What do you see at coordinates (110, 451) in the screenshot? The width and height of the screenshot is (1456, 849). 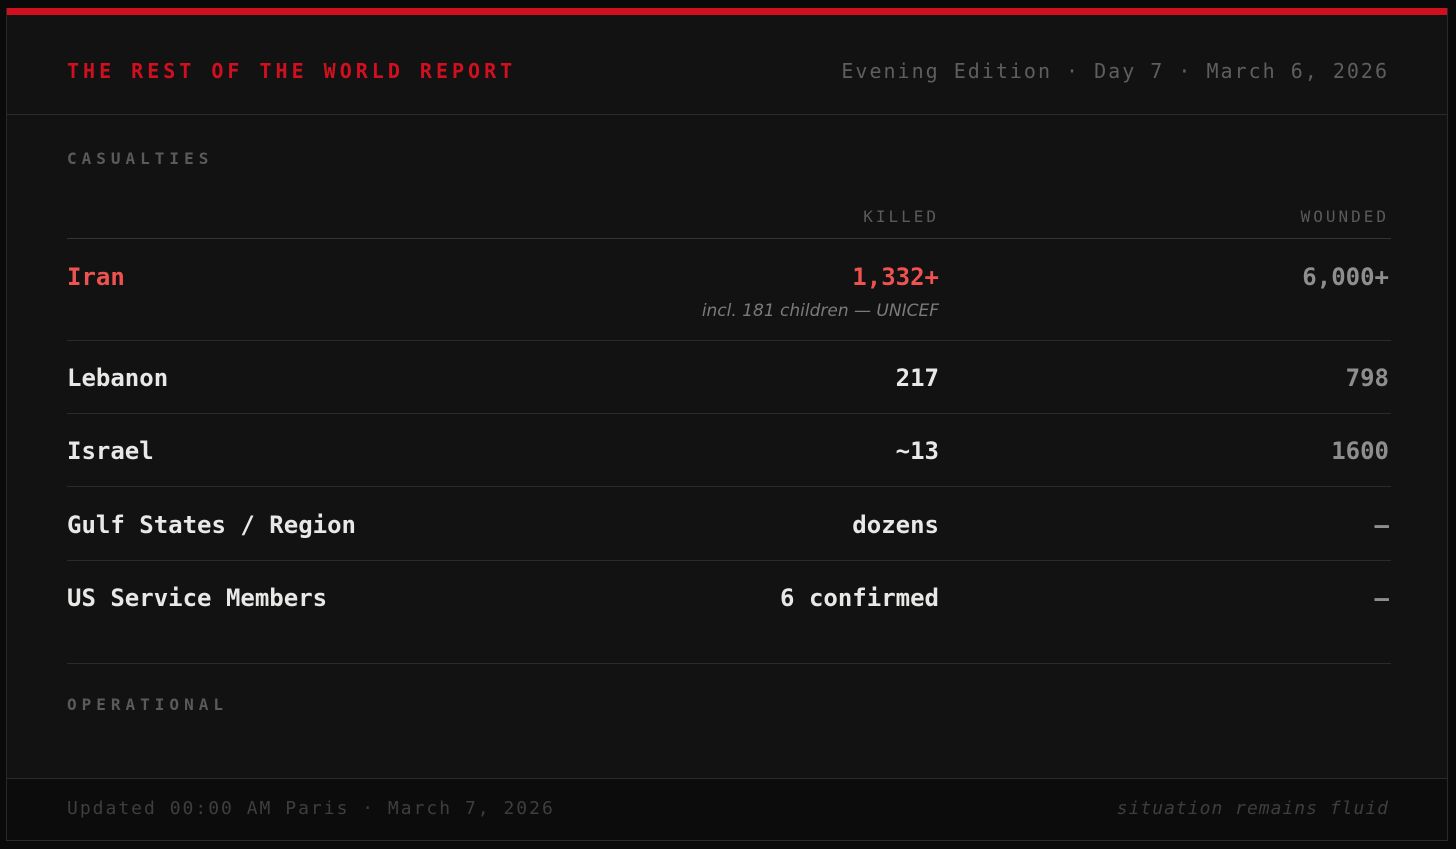 I see `country-name: Israel` at bounding box center [110, 451].